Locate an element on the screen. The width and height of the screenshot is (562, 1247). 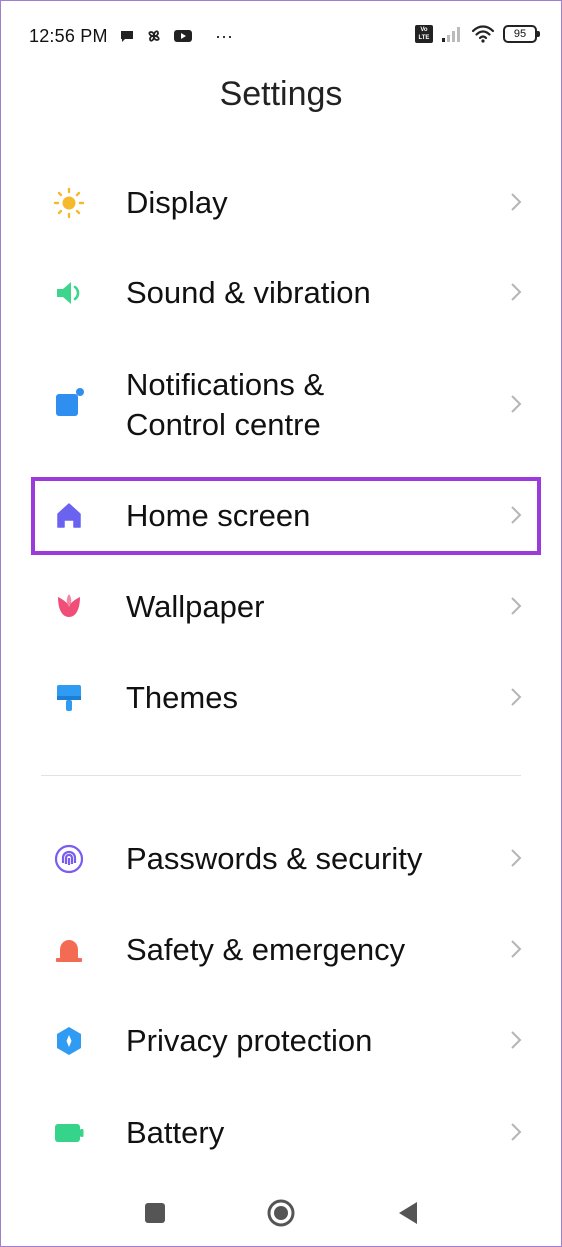
settings-item-label: Sound & vibration is located at coordinates (248, 292).